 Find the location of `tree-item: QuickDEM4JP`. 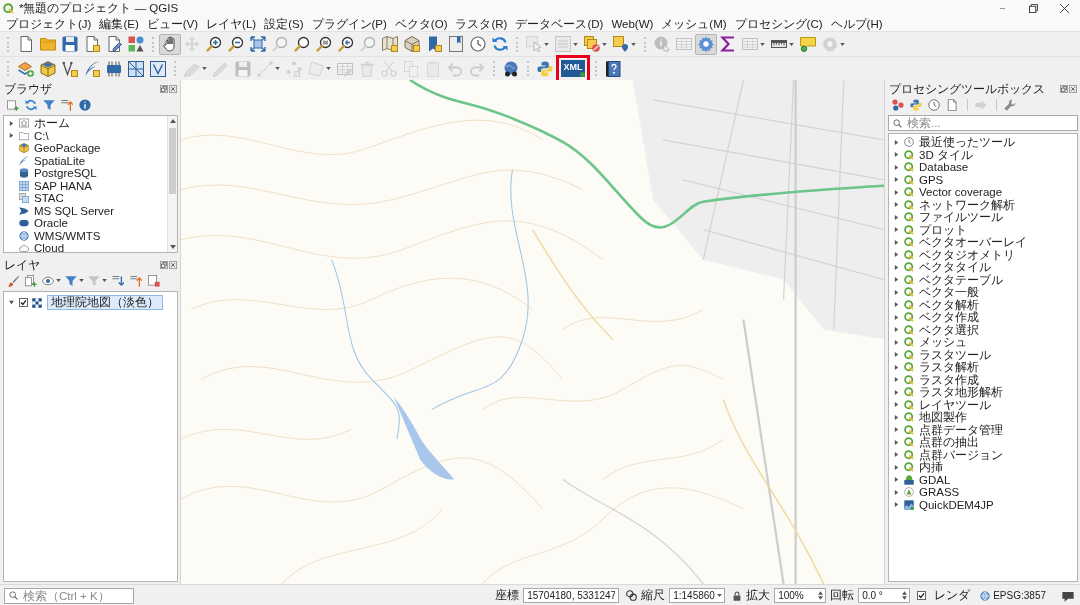

tree-item: QuickDEM4JP is located at coordinates (956, 504).